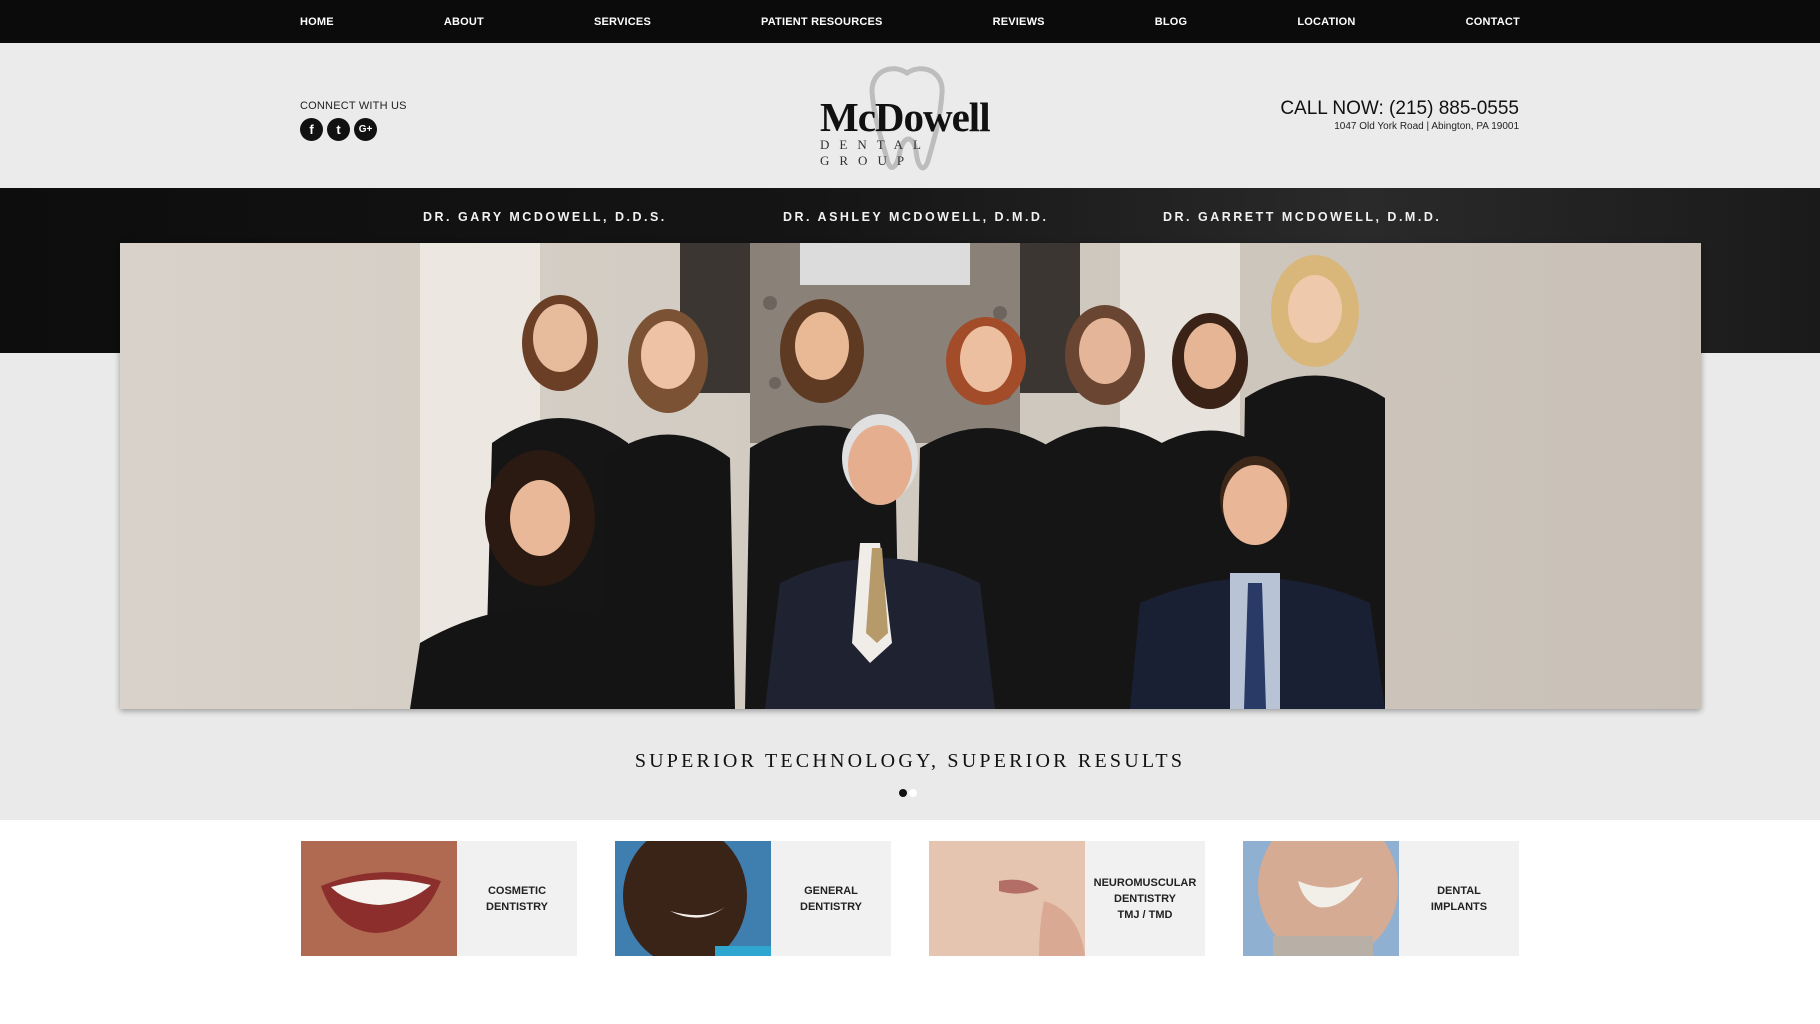  Describe the element at coordinates (915, 217) in the screenshot. I see `doctor-link-ashley: DR. ASHLEY MCDOWELL, D.M.D.` at that location.